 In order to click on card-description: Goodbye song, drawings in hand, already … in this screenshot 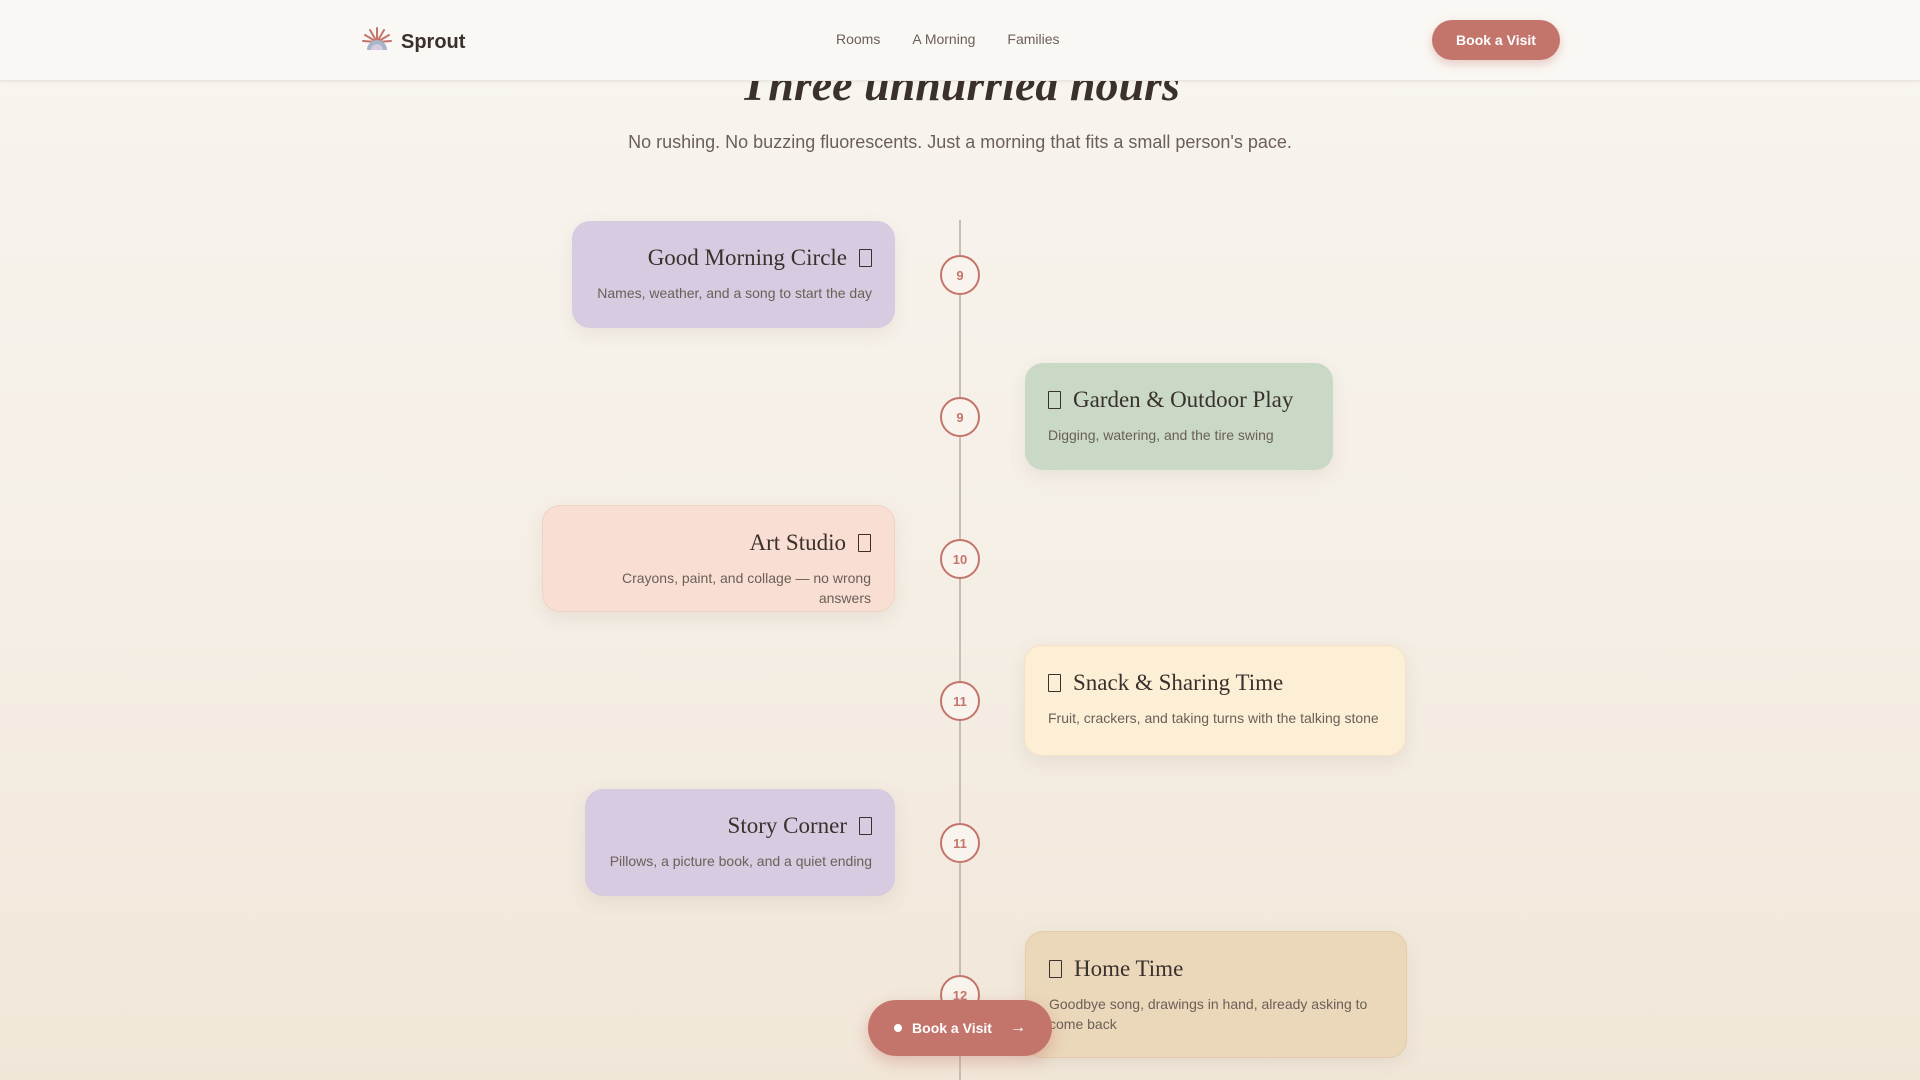, I will do `click(1208, 1014)`.